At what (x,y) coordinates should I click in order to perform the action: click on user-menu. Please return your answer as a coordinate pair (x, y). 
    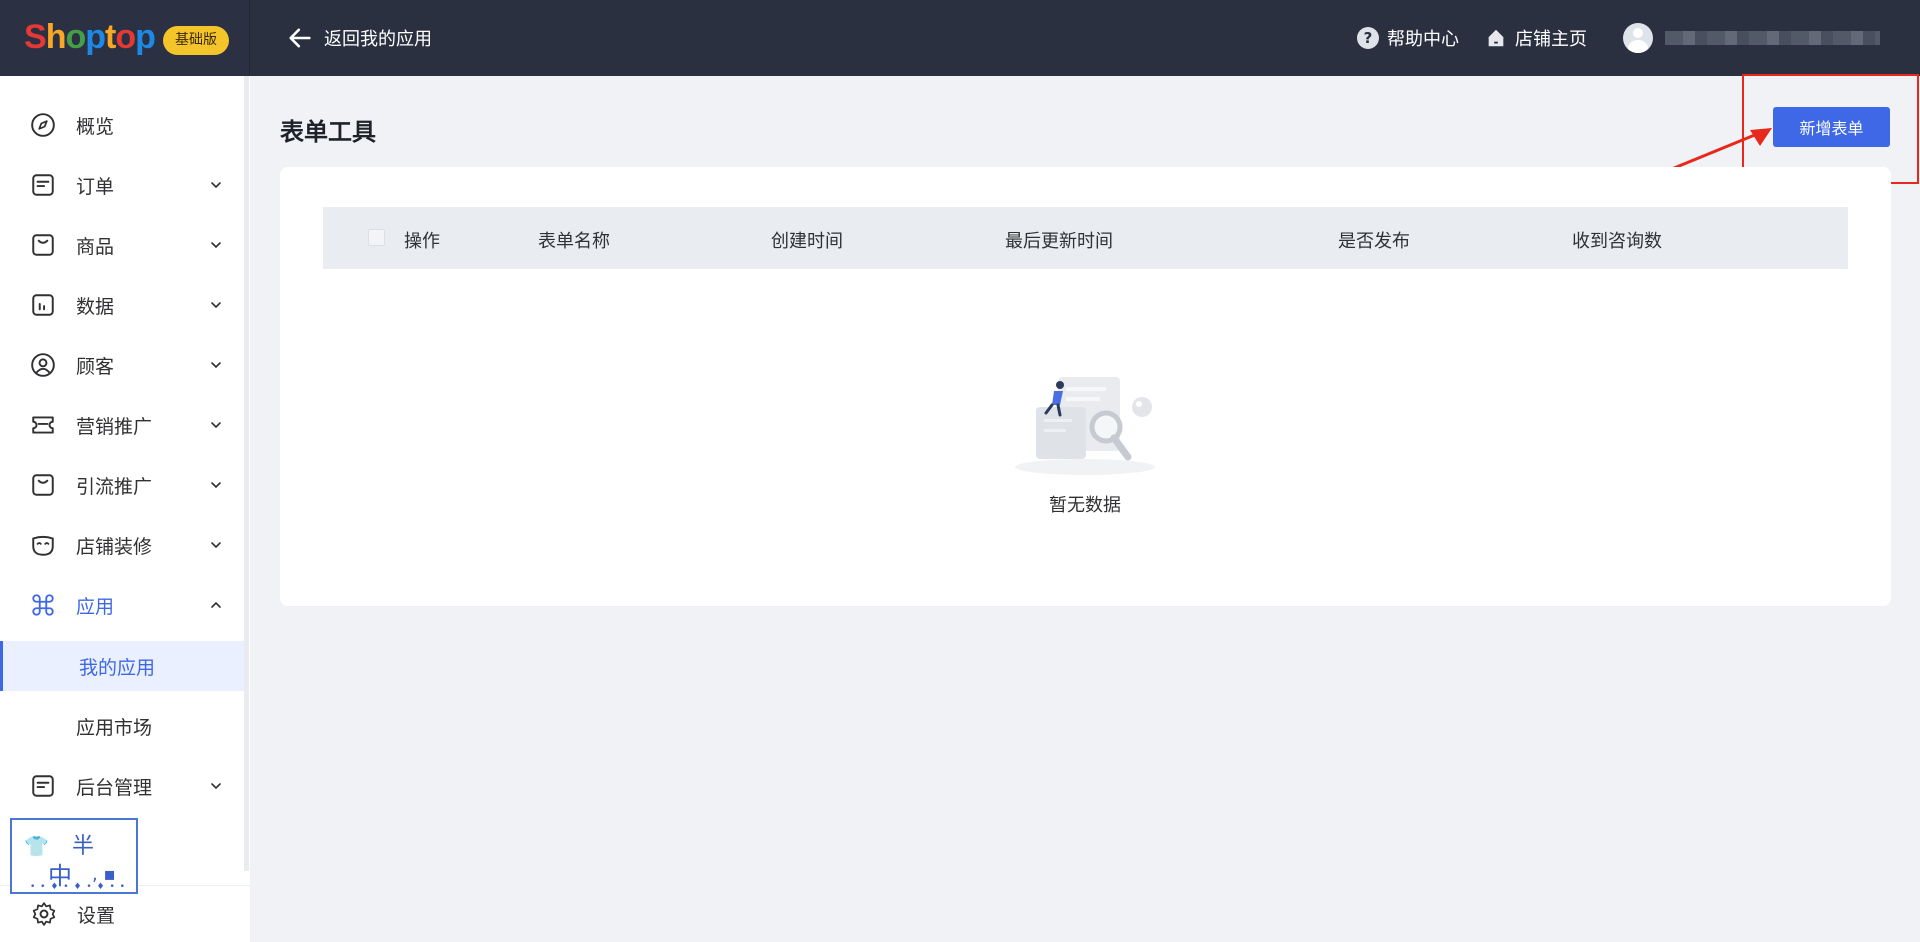
    Looking at the image, I should click on (1751, 38).